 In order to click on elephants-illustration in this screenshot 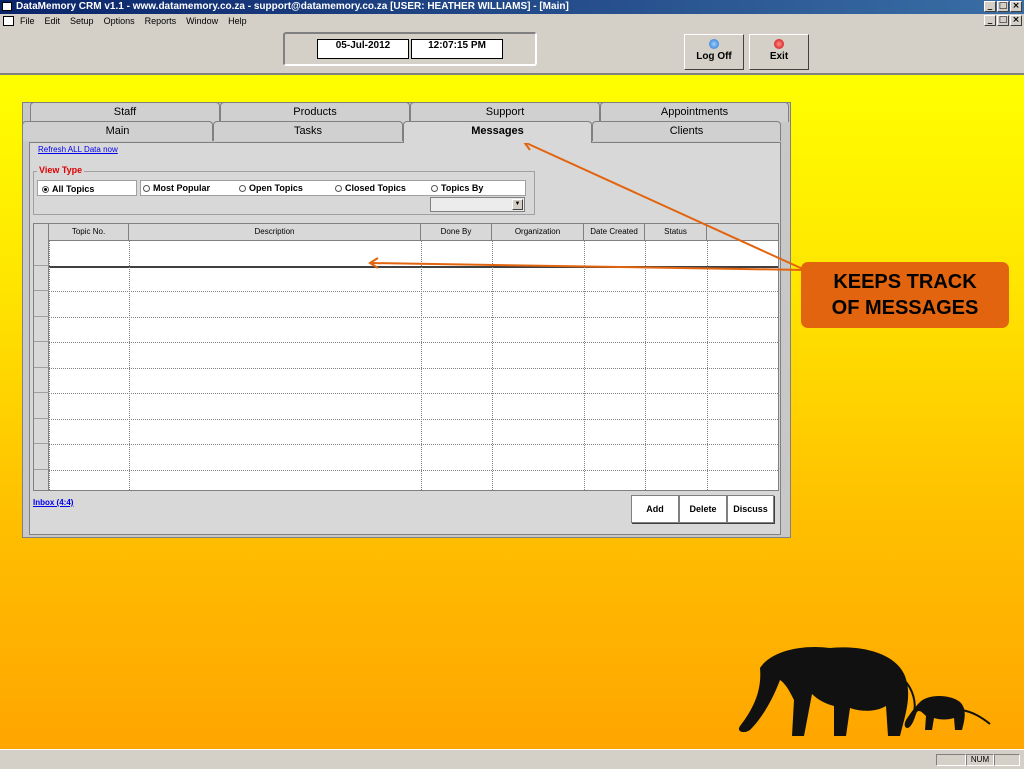, I will do `click(864, 691)`.